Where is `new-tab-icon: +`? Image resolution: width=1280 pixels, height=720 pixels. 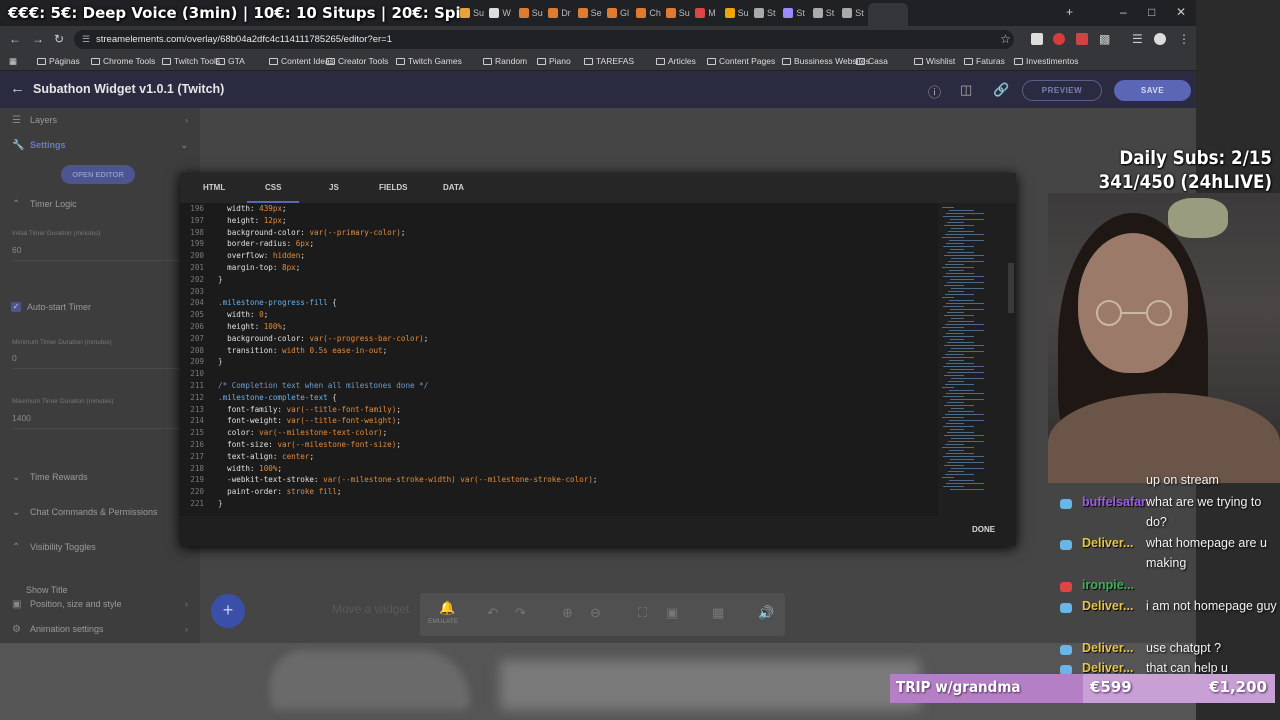
new-tab-icon: + is located at coordinates (1069, 12).